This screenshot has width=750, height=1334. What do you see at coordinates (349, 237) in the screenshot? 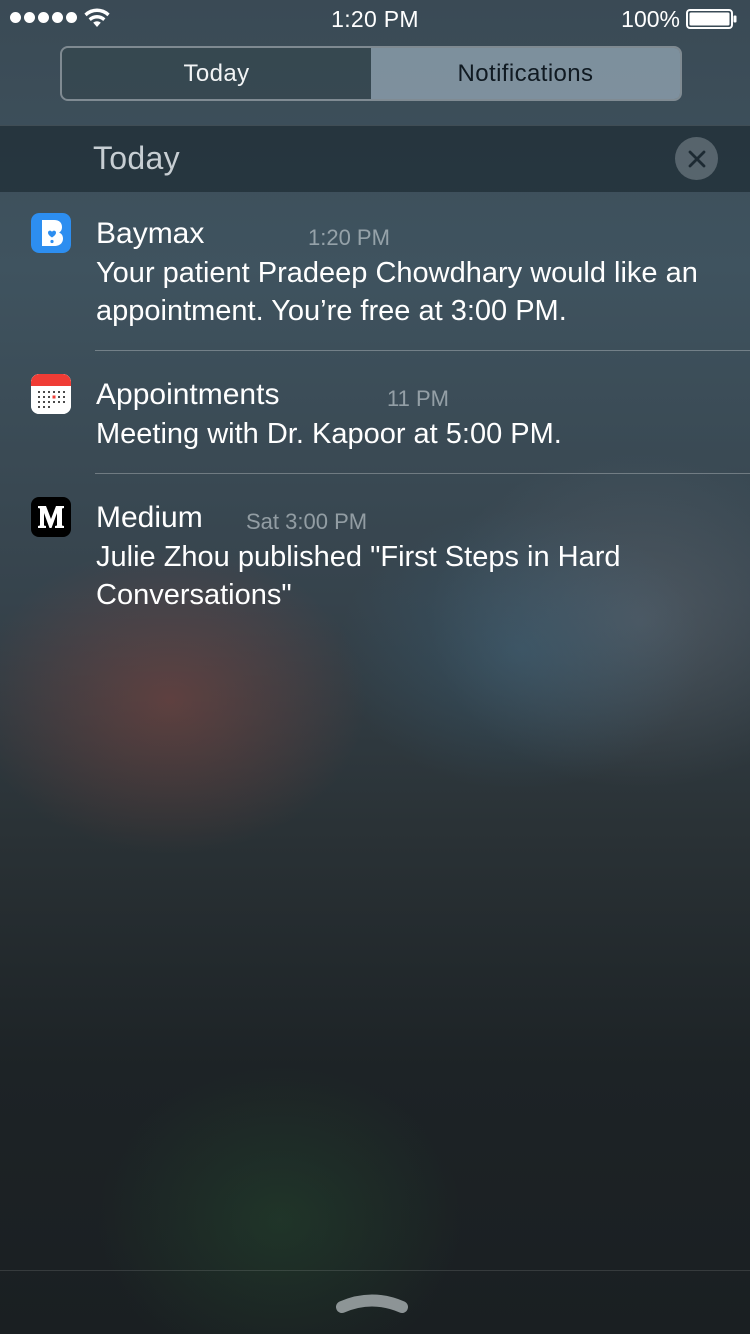
I see `notification-time: 1:20 PM` at bounding box center [349, 237].